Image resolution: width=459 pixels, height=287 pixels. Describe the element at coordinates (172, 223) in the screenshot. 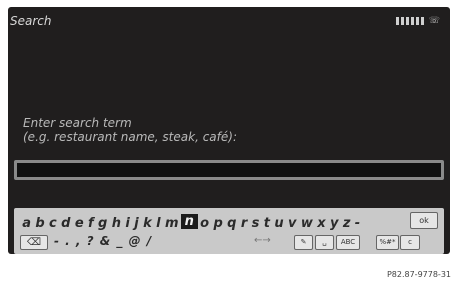

I see `letter-key-m: m` at that location.